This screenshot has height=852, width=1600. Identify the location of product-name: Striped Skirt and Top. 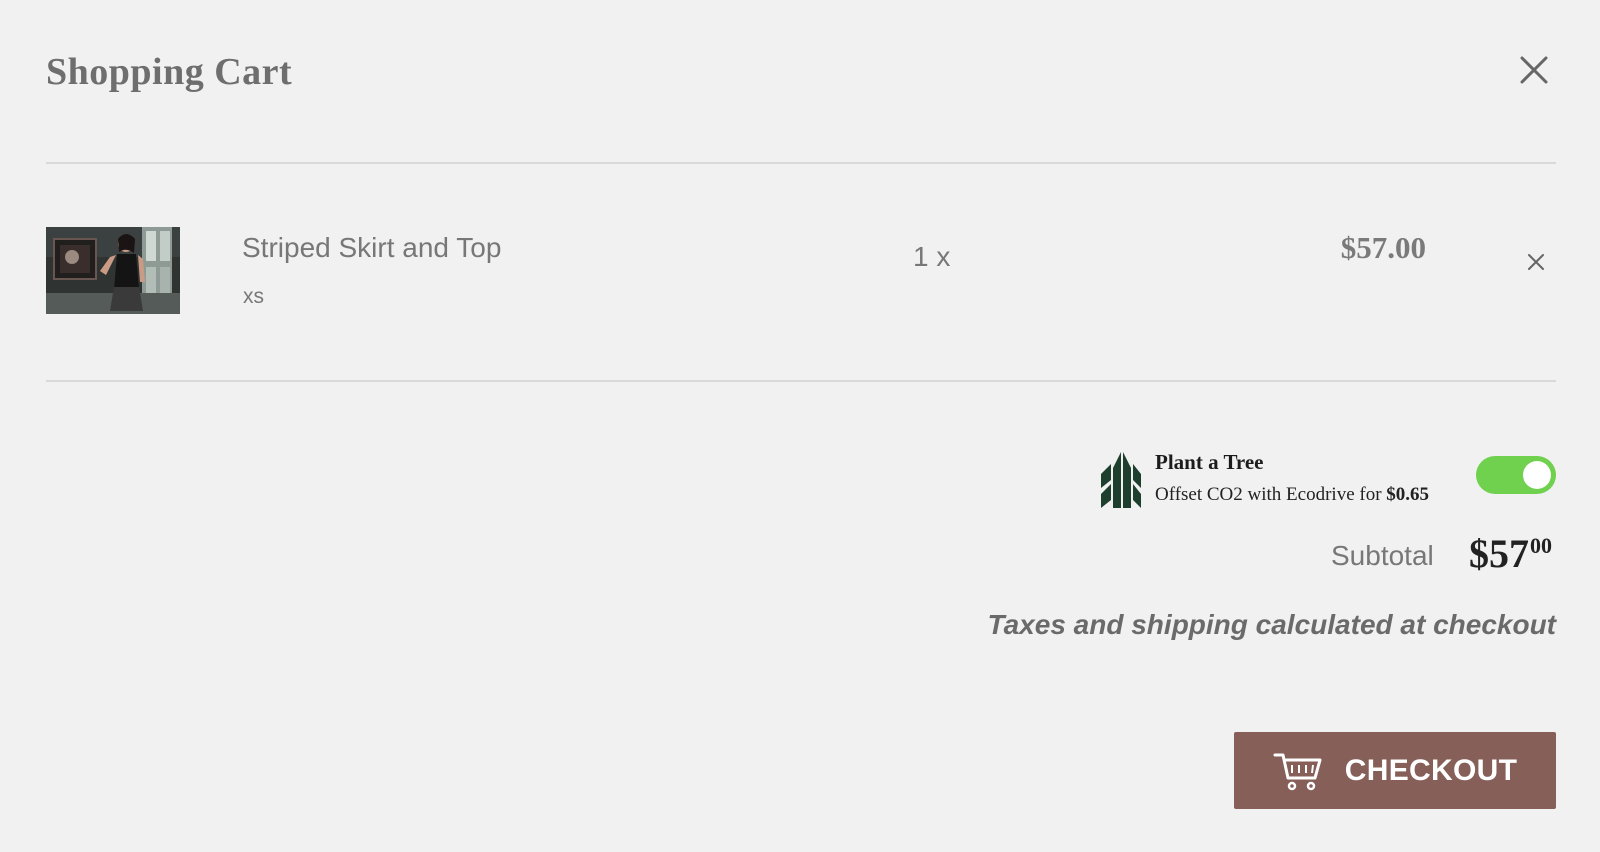
(371, 248).